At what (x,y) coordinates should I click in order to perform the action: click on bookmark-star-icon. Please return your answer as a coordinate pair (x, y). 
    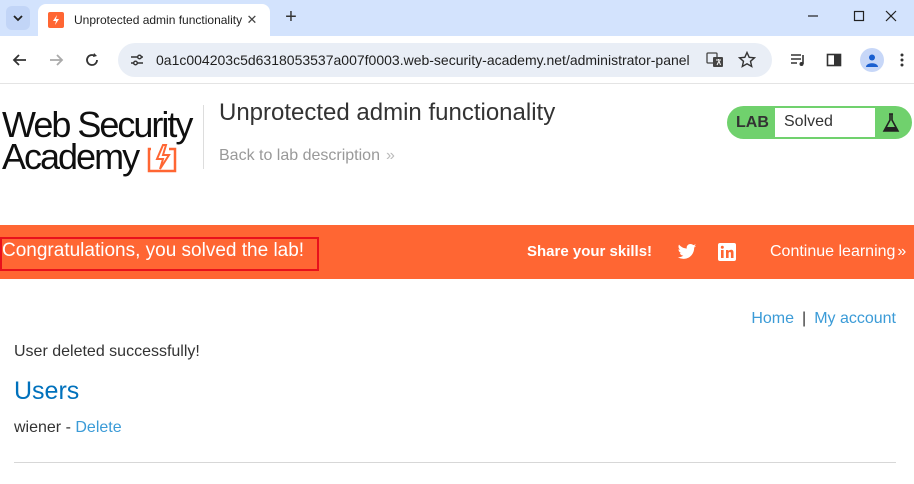
    Looking at the image, I should click on (747, 60).